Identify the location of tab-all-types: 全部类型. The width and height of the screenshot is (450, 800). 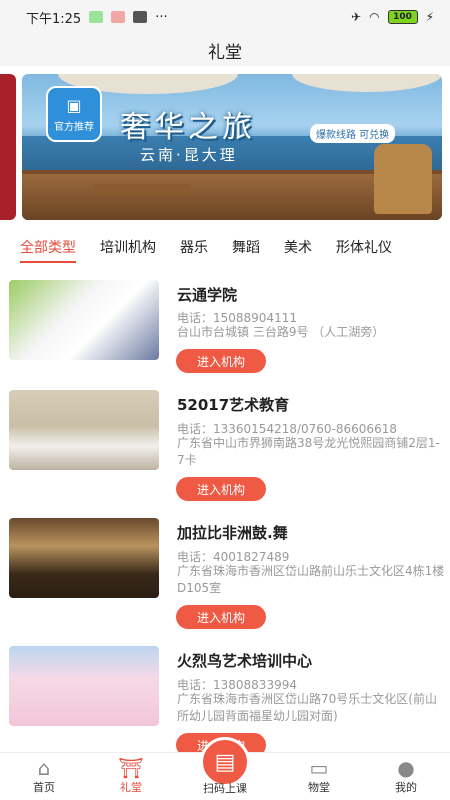
(48, 248).